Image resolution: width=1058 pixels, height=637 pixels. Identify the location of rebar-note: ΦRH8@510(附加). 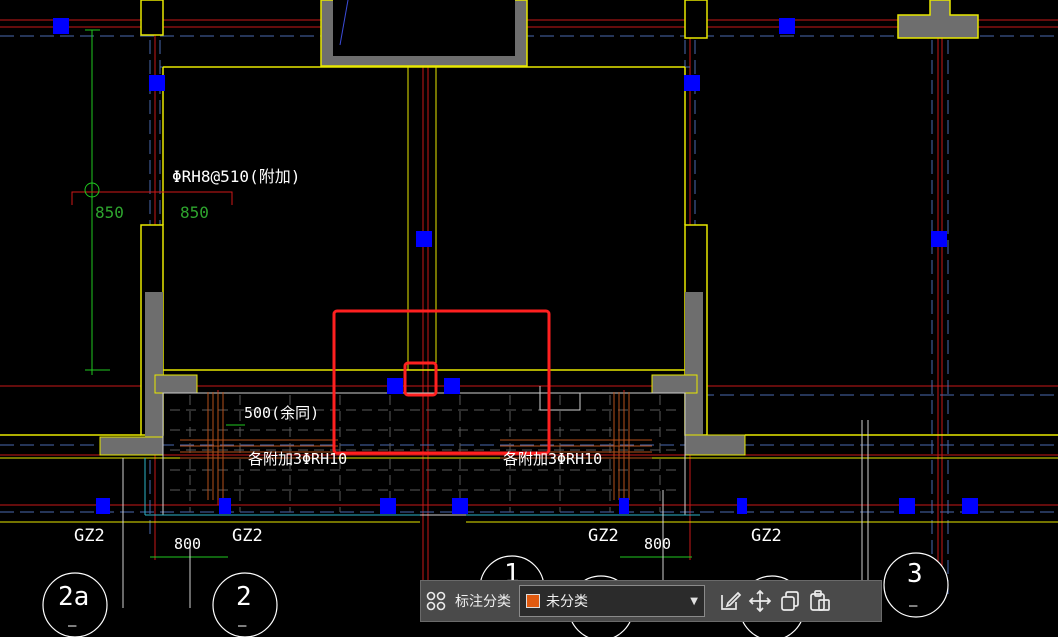
(236, 176).